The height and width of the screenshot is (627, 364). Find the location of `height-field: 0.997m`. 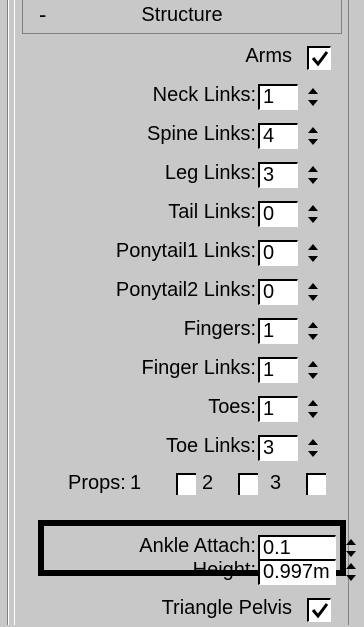

height-field: 0.997m is located at coordinates (297, 572).